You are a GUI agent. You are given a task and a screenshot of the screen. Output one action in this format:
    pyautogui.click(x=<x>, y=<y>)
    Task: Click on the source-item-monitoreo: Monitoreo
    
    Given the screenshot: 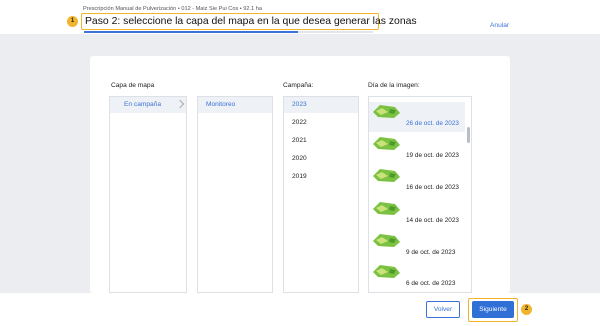 What is the action you would take?
    pyautogui.click(x=235, y=105)
    